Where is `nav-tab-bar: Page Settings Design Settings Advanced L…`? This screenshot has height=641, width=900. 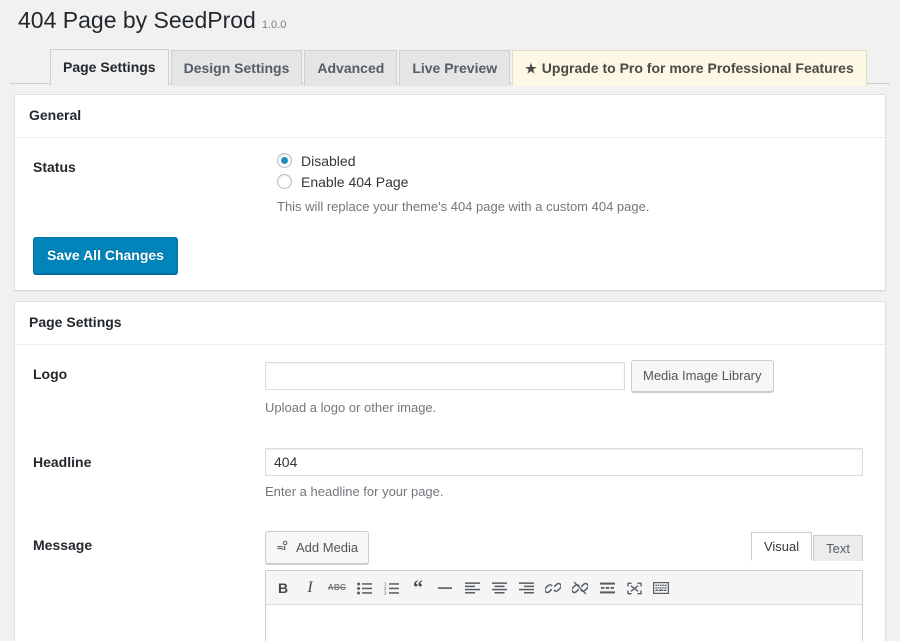 nav-tab-bar: Page Settings Design Settings Advanced L… is located at coordinates (450, 67).